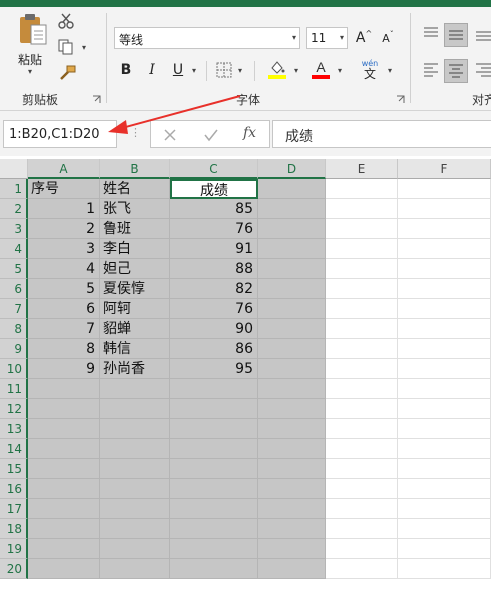 Image resolution: width=491 pixels, height=600 pixels. What do you see at coordinates (340, 70) in the screenshot?
I see `font-color-dropdown-icon: ▾` at bounding box center [340, 70].